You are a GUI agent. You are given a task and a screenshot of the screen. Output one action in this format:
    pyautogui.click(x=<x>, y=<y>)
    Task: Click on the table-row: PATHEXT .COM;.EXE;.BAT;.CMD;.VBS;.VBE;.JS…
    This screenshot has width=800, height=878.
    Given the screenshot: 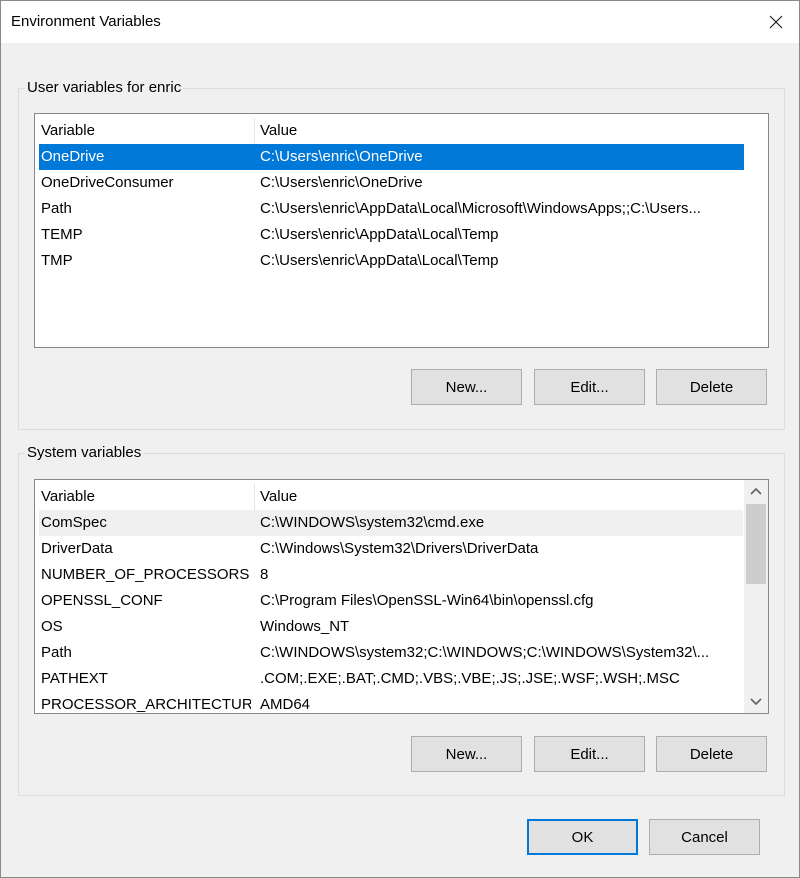 What is the action you would take?
    pyautogui.click(x=391, y=679)
    